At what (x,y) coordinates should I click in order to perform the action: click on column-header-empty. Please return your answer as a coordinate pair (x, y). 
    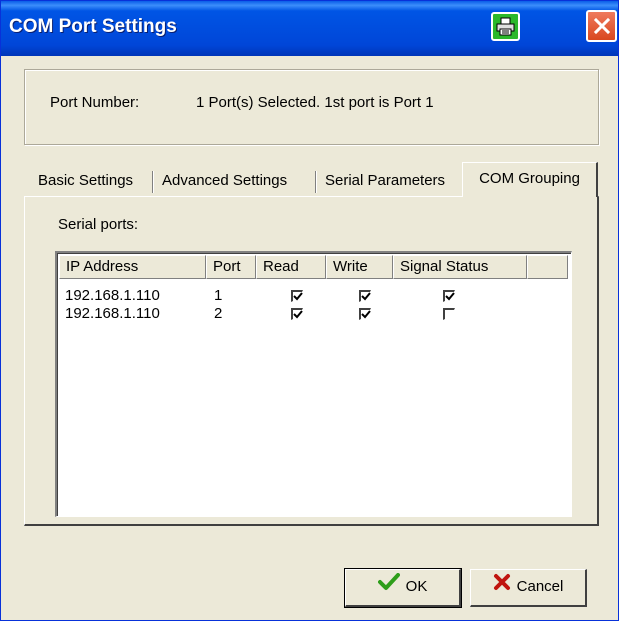
    Looking at the image, I should click on (547, 267).